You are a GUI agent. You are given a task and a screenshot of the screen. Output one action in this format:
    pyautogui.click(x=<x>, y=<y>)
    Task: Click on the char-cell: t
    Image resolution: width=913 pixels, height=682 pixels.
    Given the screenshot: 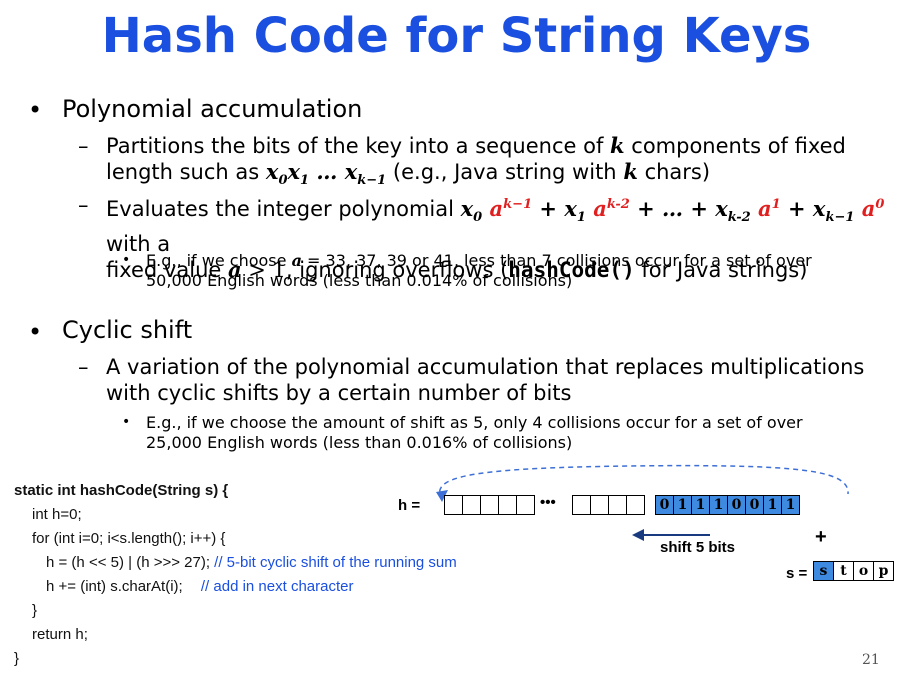 What is the action you would take?
    pyautogui.click(x=843, y=571)
    